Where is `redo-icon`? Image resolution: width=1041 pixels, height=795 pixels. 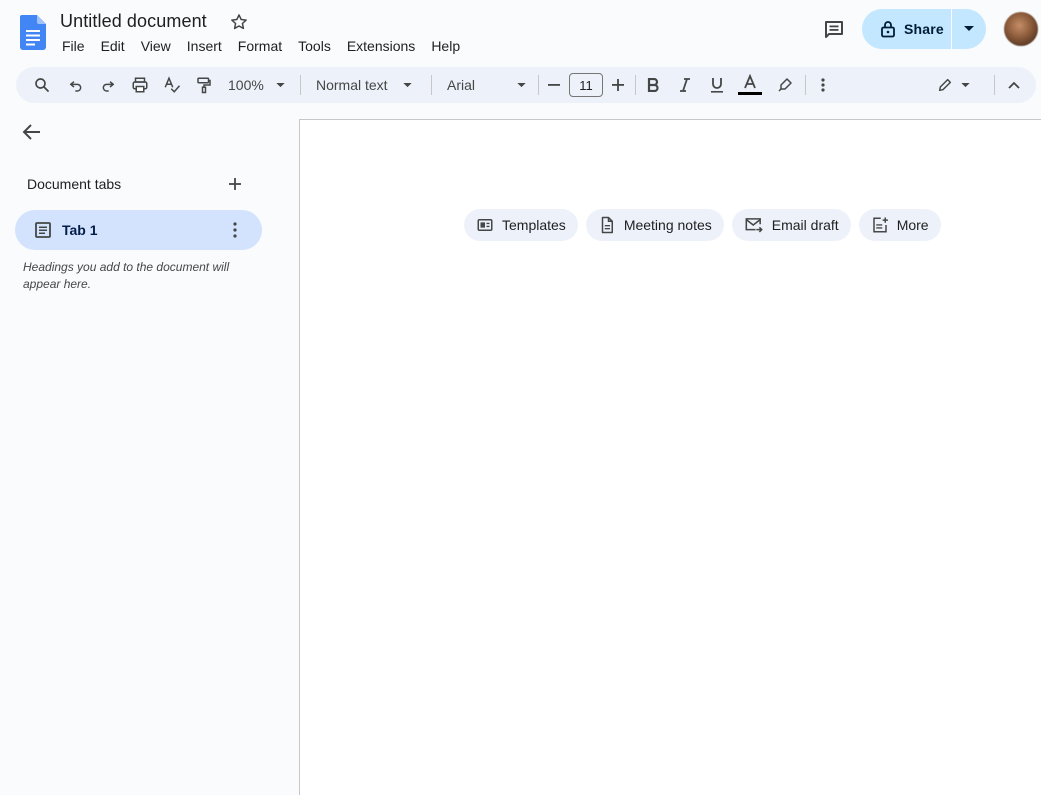 redo-icon is located at coordinates (108, 86).